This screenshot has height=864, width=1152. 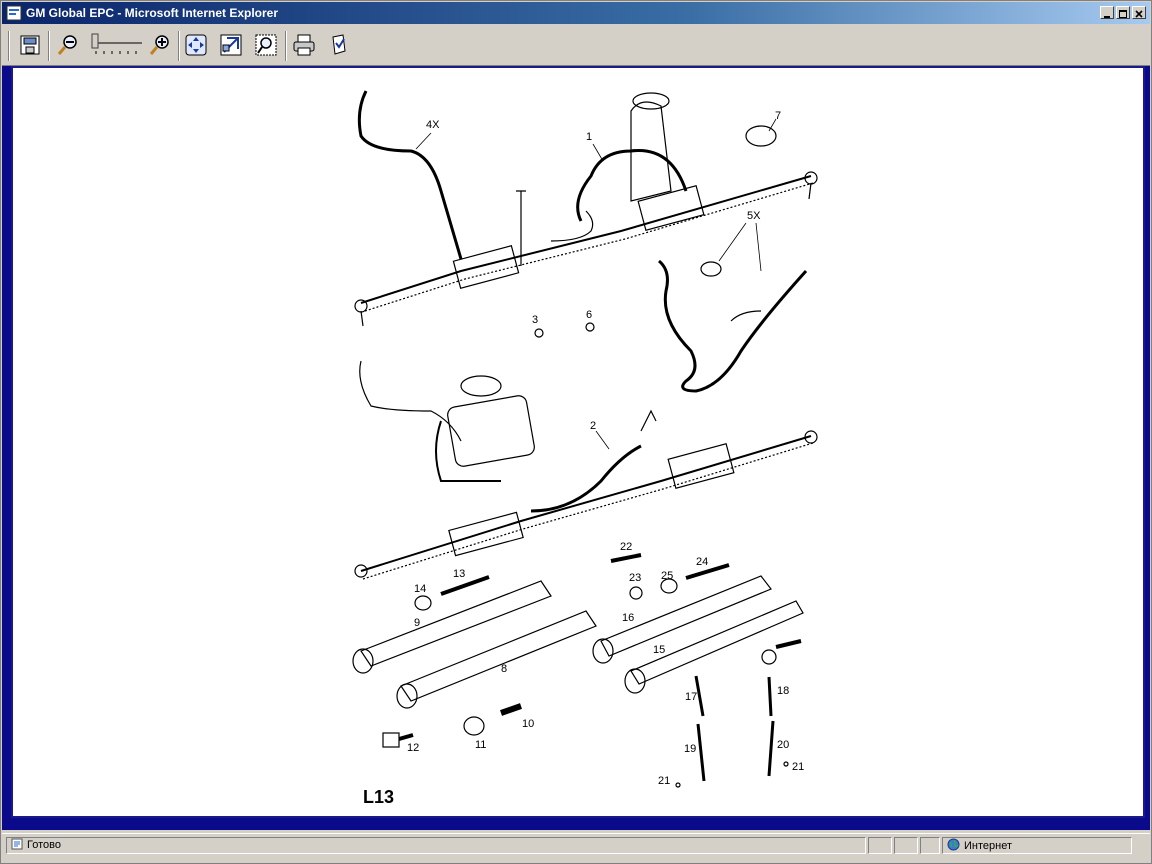 What do you see at coordinates (635, 578) in the screenshot?
I see `callout-23: 23` at bounding box center [635, 578].